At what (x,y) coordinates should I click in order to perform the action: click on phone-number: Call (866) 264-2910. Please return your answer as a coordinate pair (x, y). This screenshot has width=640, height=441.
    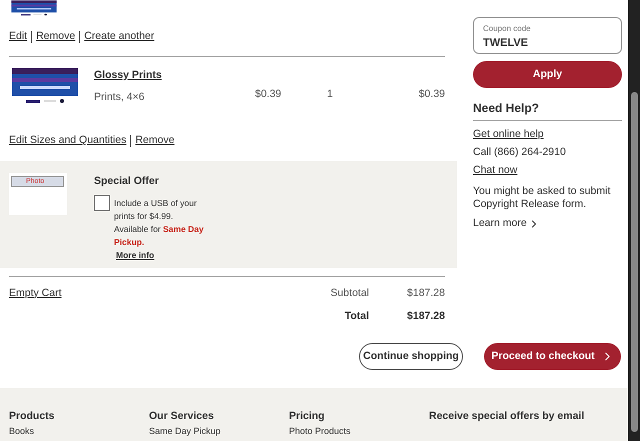
    Looking at the image, I should click on (520, 152).